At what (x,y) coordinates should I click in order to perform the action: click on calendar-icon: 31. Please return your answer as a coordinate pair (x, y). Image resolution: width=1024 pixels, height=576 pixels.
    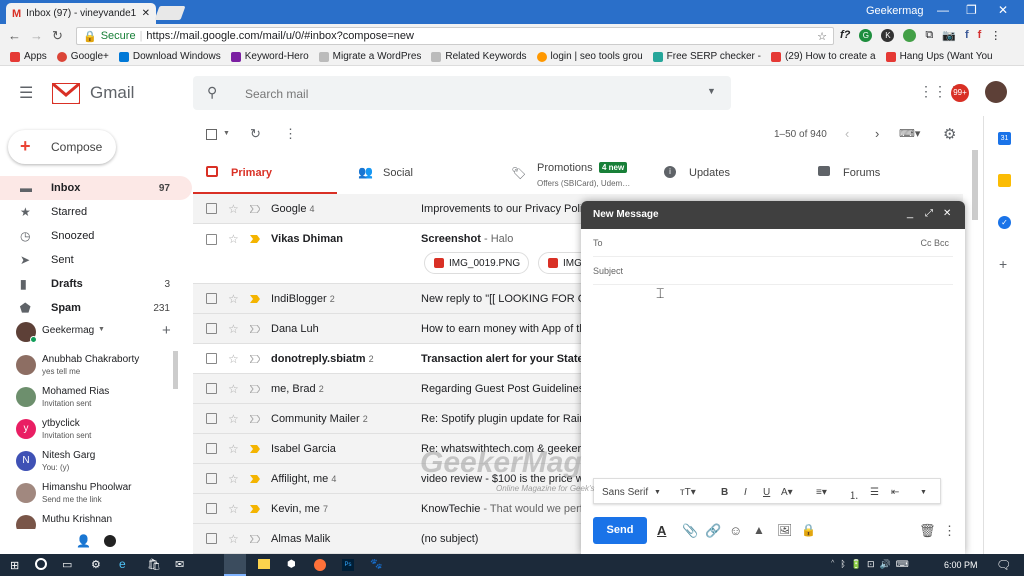
    Looking at the image, I should click on (1004, 138).